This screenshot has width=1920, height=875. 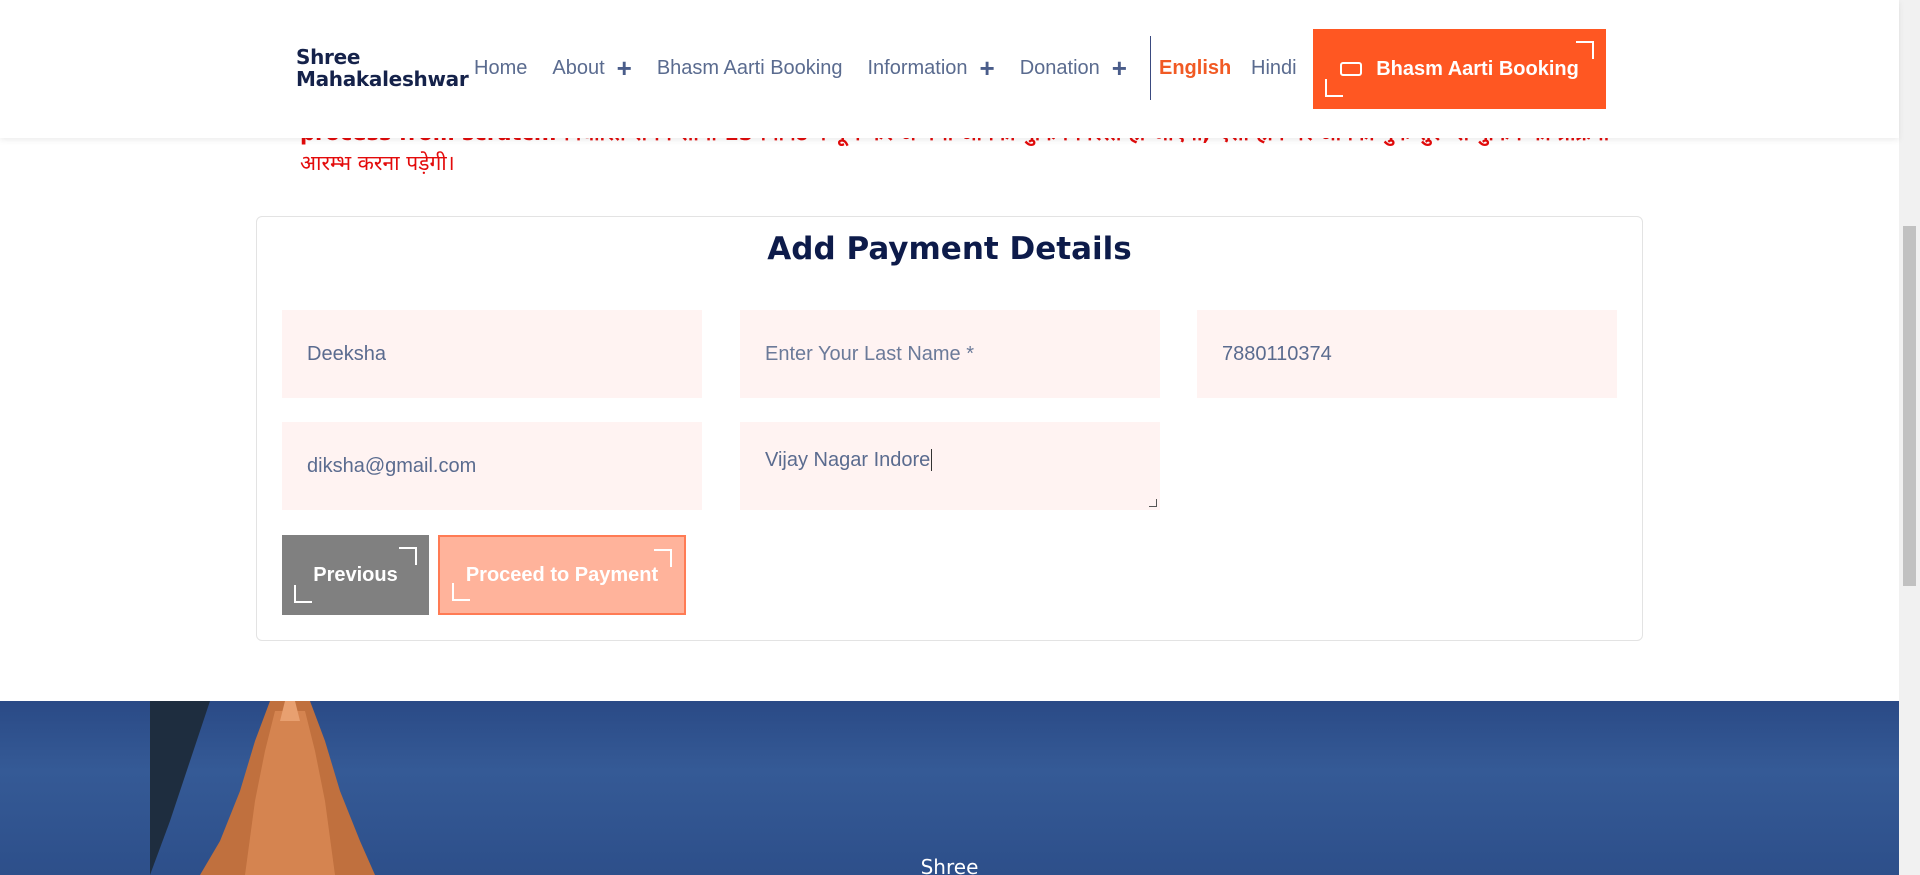 I want to click on previous-button: Previous, so click(x=355, y=575).